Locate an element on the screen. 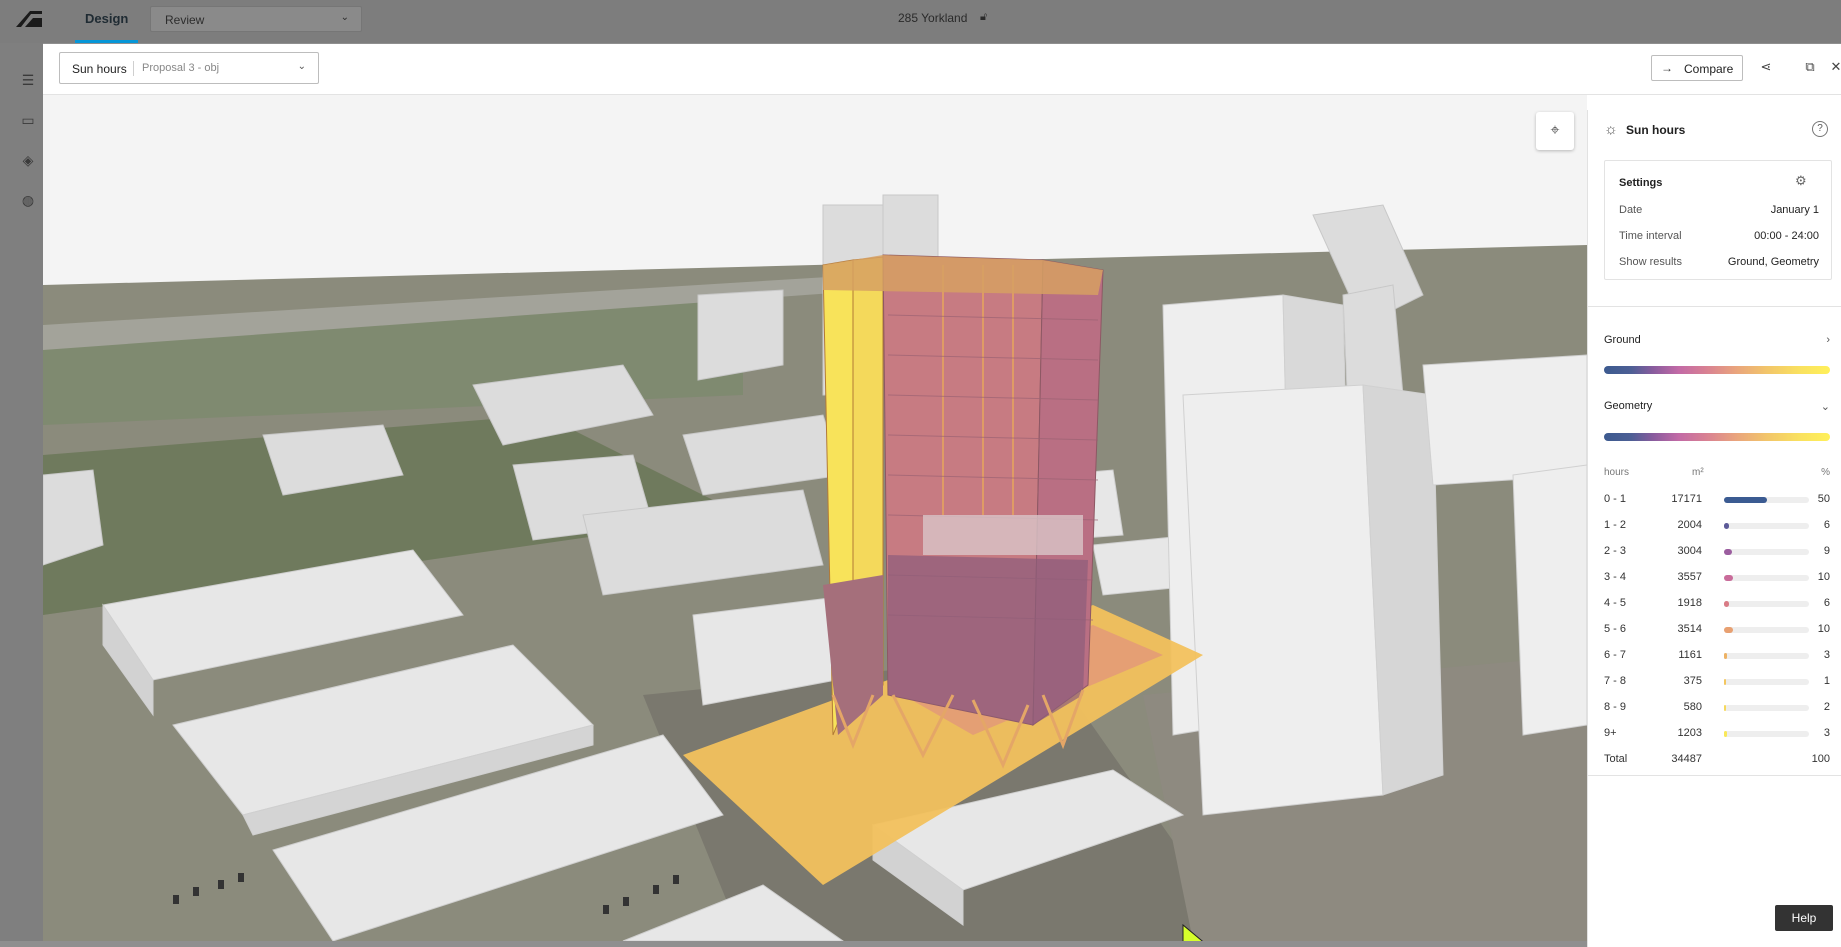 This screenshot has width=1841, height=947. row-pct: 10 is located at coordinates (1823, 629).